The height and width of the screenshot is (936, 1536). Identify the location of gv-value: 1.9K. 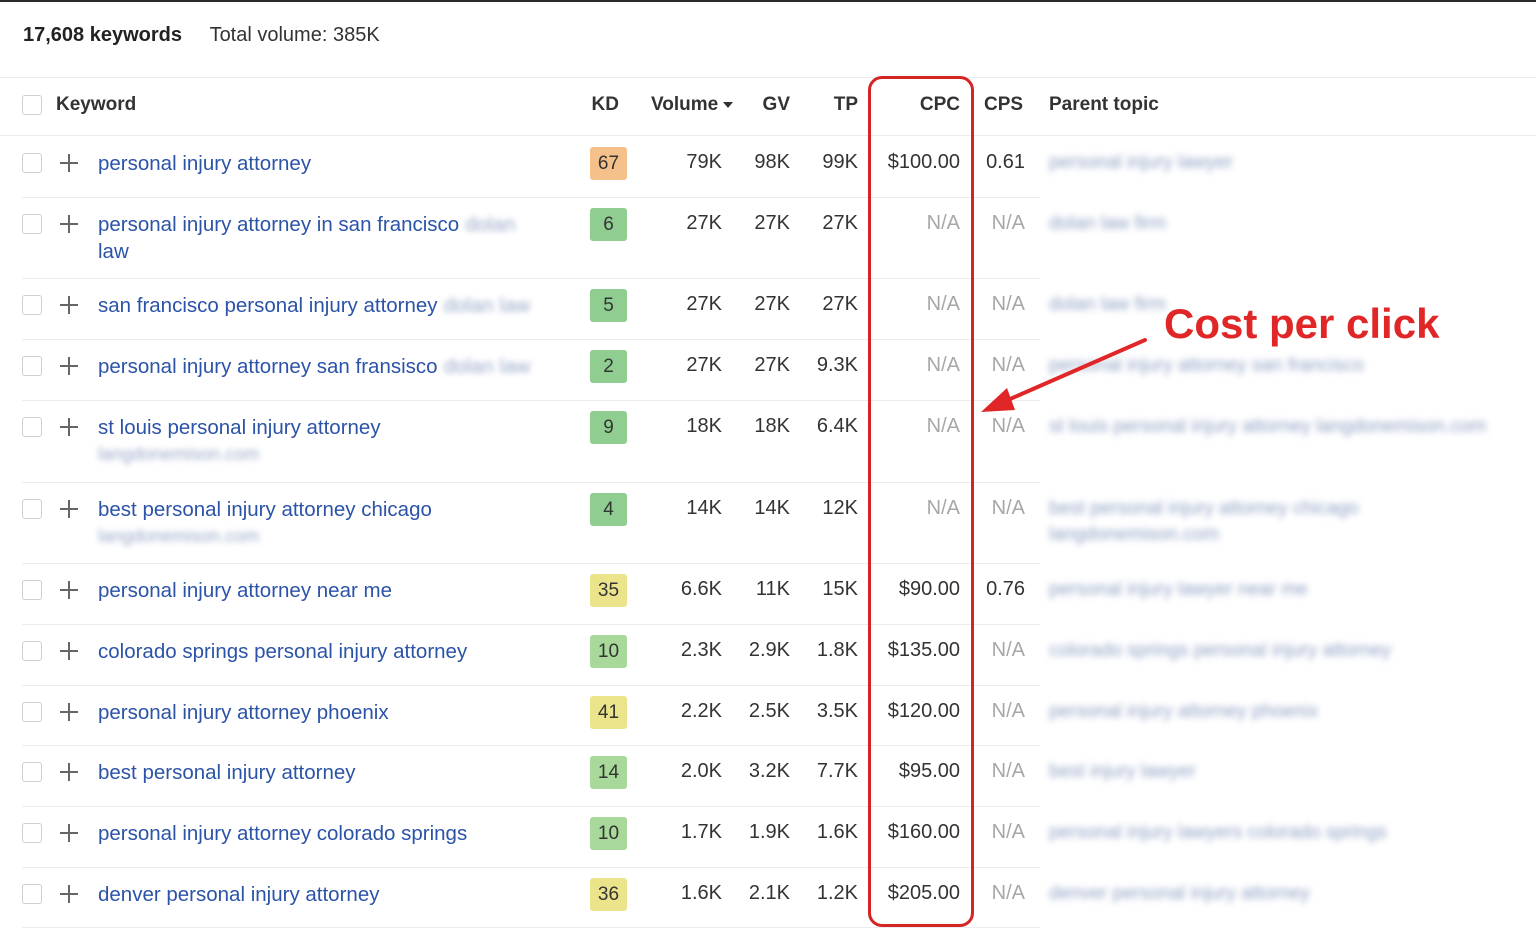
(769, 832).